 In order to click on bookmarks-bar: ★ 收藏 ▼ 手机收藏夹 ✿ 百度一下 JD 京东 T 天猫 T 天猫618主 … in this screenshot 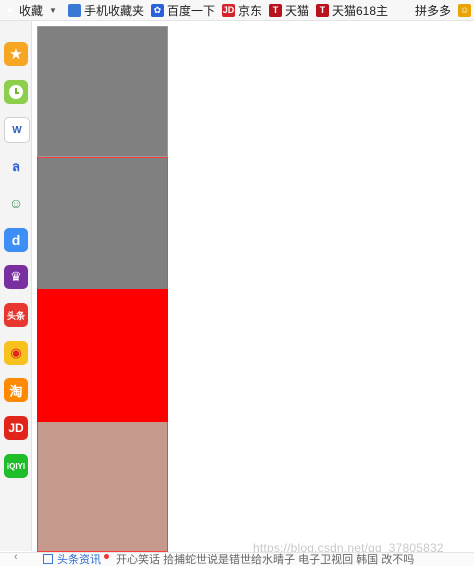, I will do `click(237, 10)`.